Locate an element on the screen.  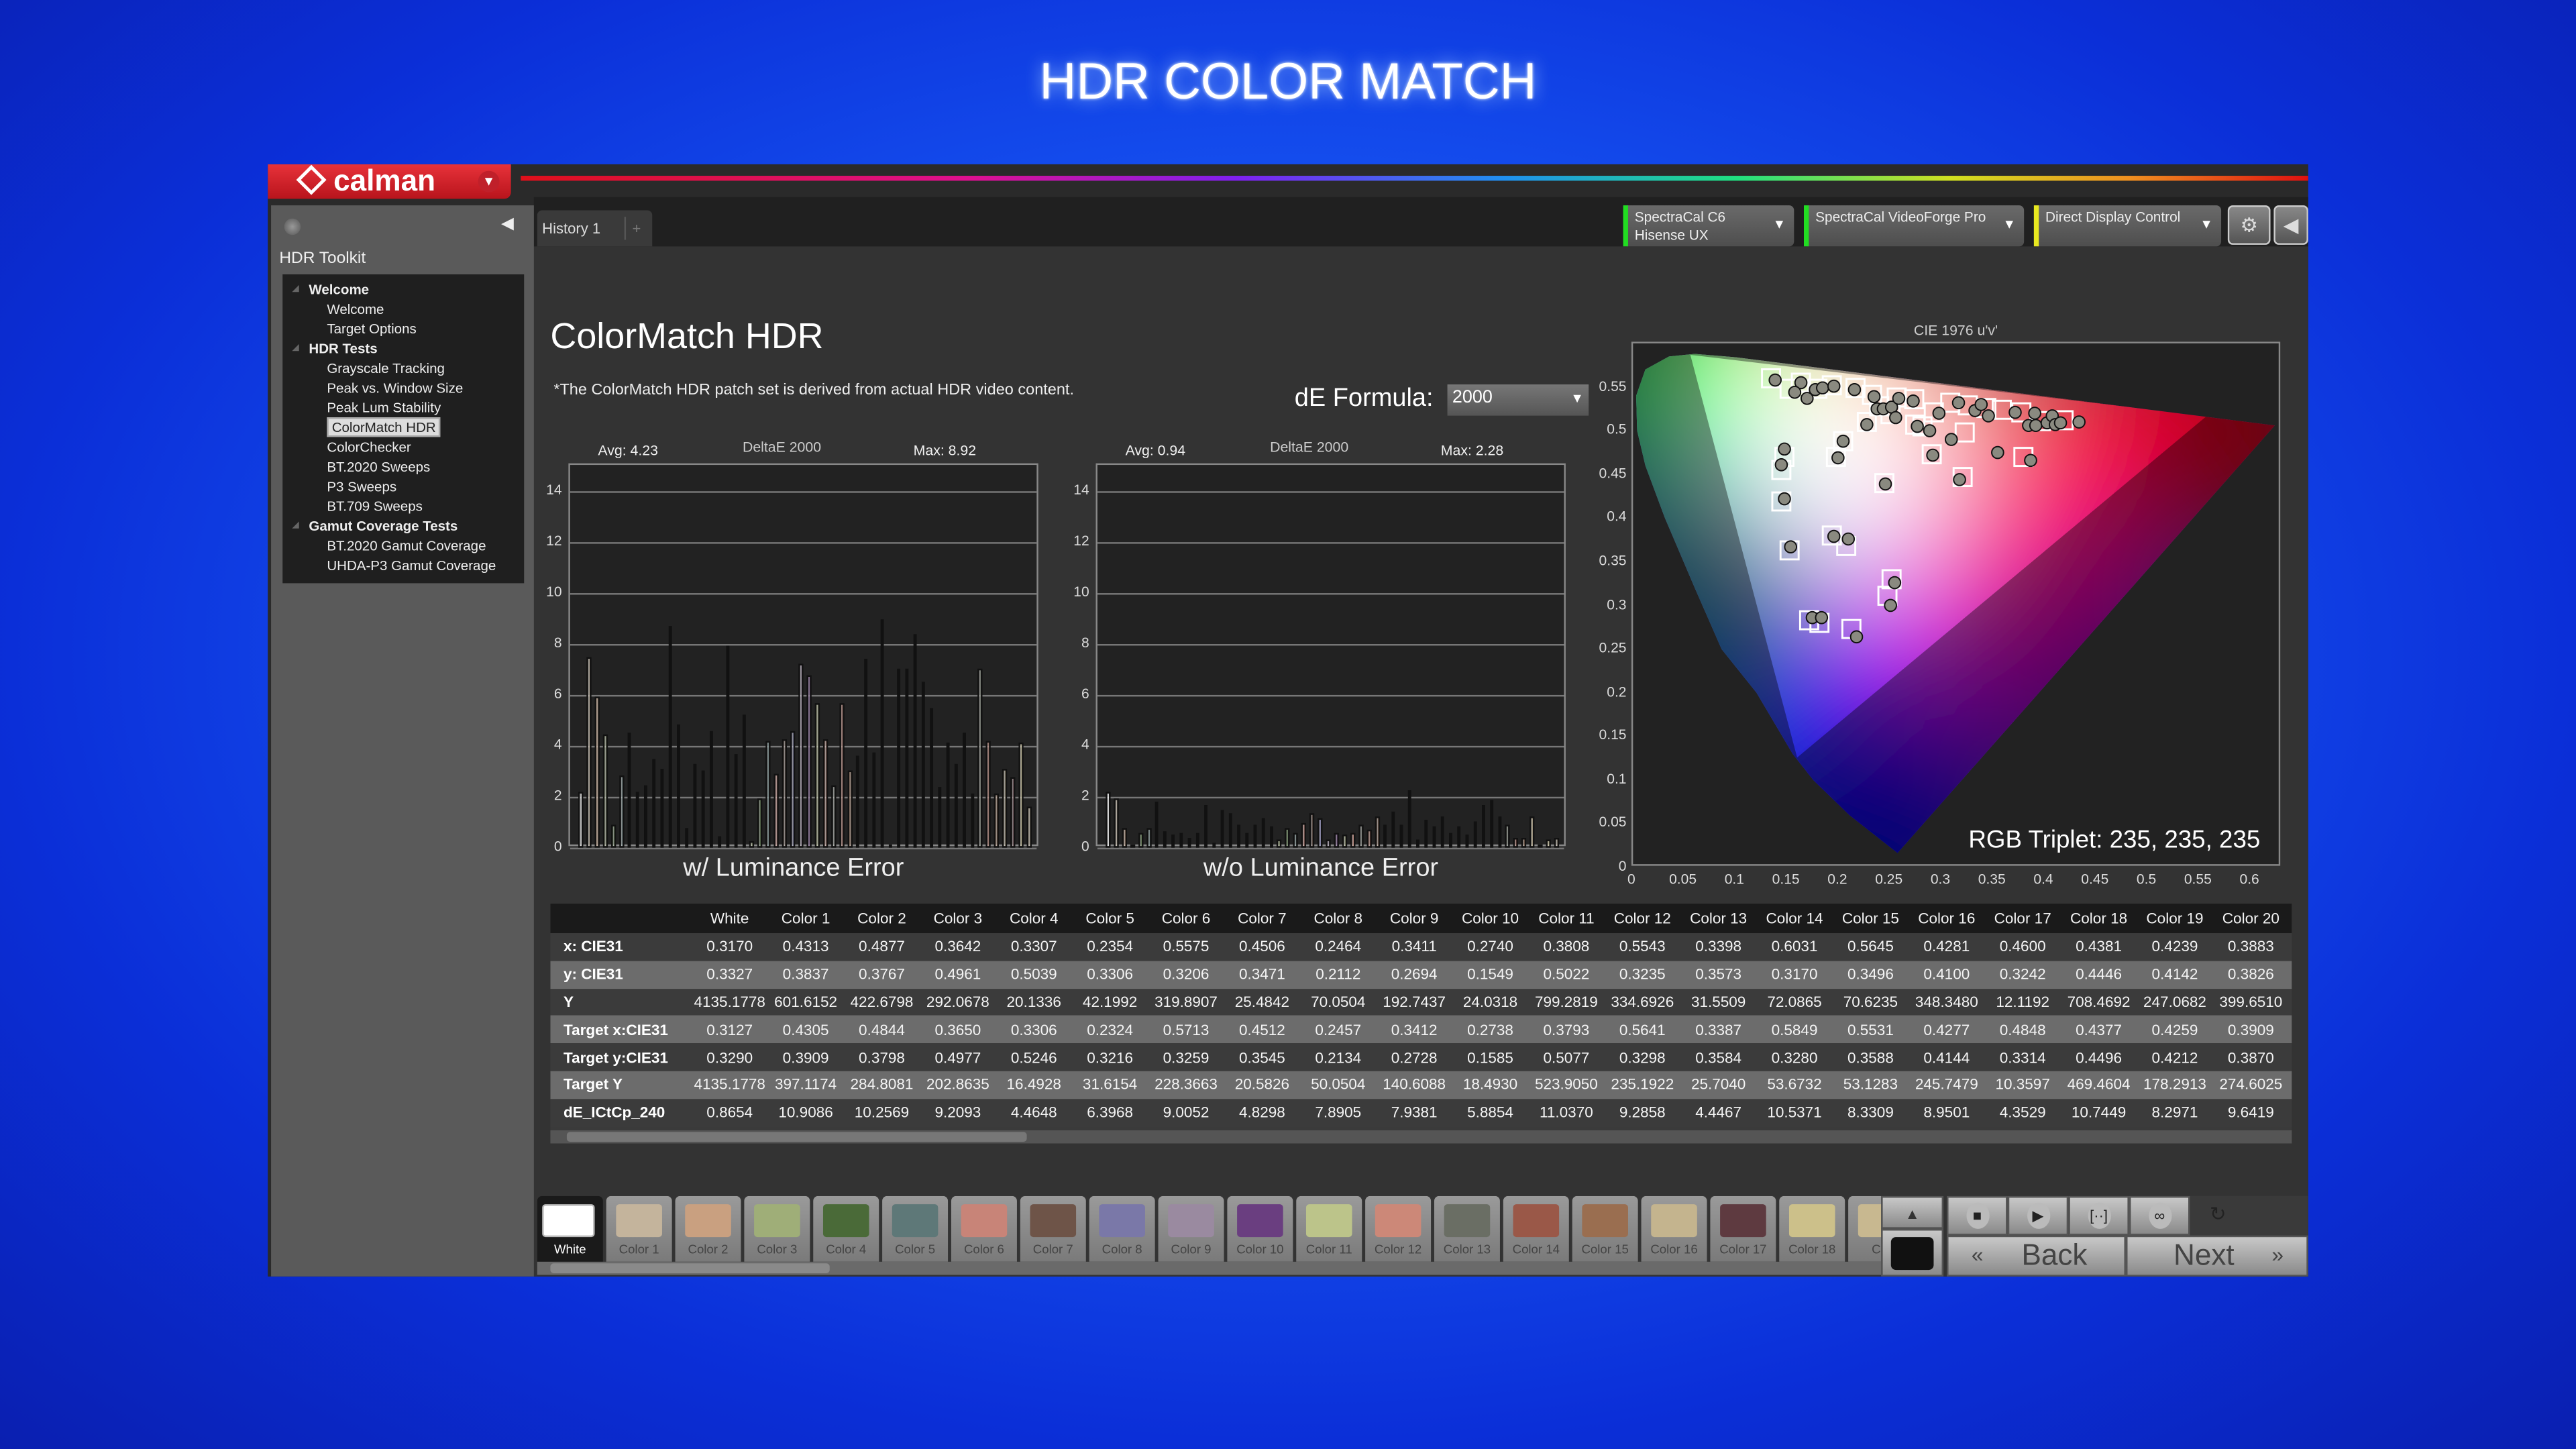
measured-point is located at coordinates (2060, 423).